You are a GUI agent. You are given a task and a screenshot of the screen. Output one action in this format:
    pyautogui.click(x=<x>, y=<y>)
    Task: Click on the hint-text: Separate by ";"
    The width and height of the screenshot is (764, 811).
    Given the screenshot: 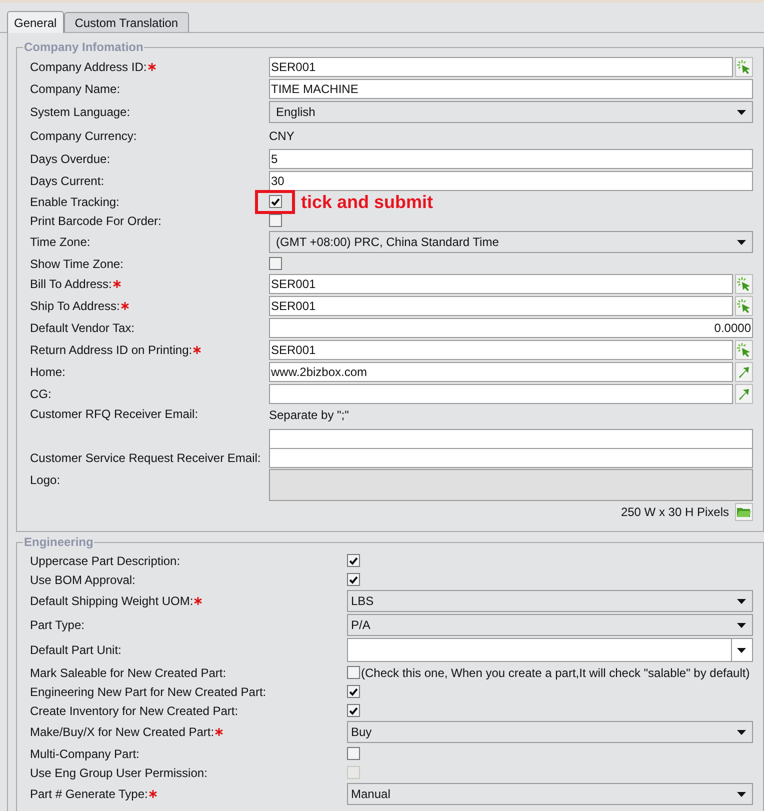 What is the action you would take?
    pyautogui.click(x=309, y=415)
    